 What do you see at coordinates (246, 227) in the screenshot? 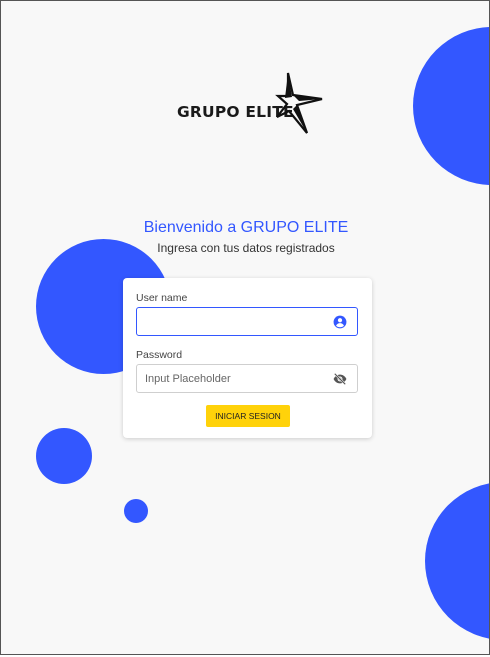
I see `welcome-title: Bienvenido a GRUPO ELITE` at bounding box center [246, 227].